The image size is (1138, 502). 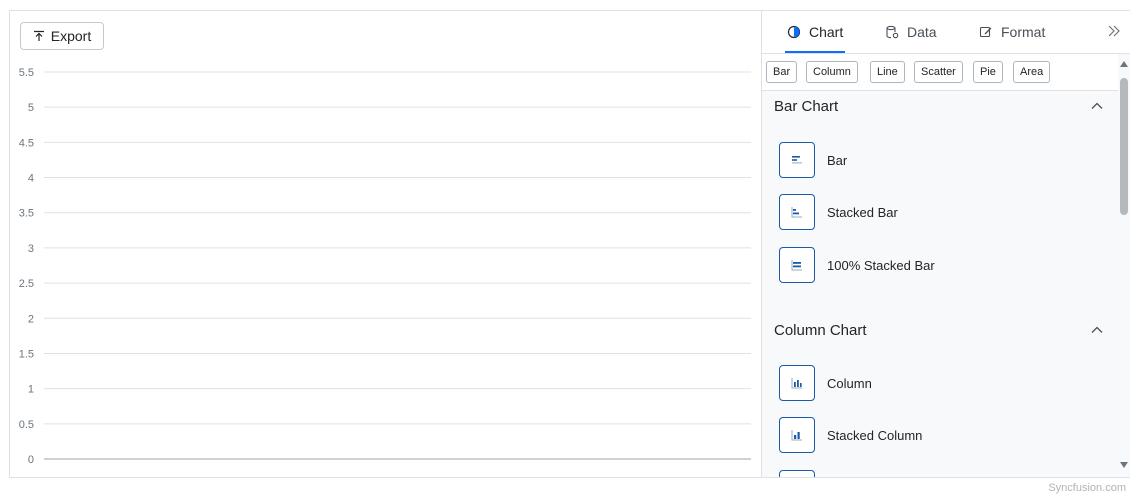 What do you see at coordinates (806, 106) in the screenshot?
I see `section-title: Bar Chart` at bounding box center [806, 106].